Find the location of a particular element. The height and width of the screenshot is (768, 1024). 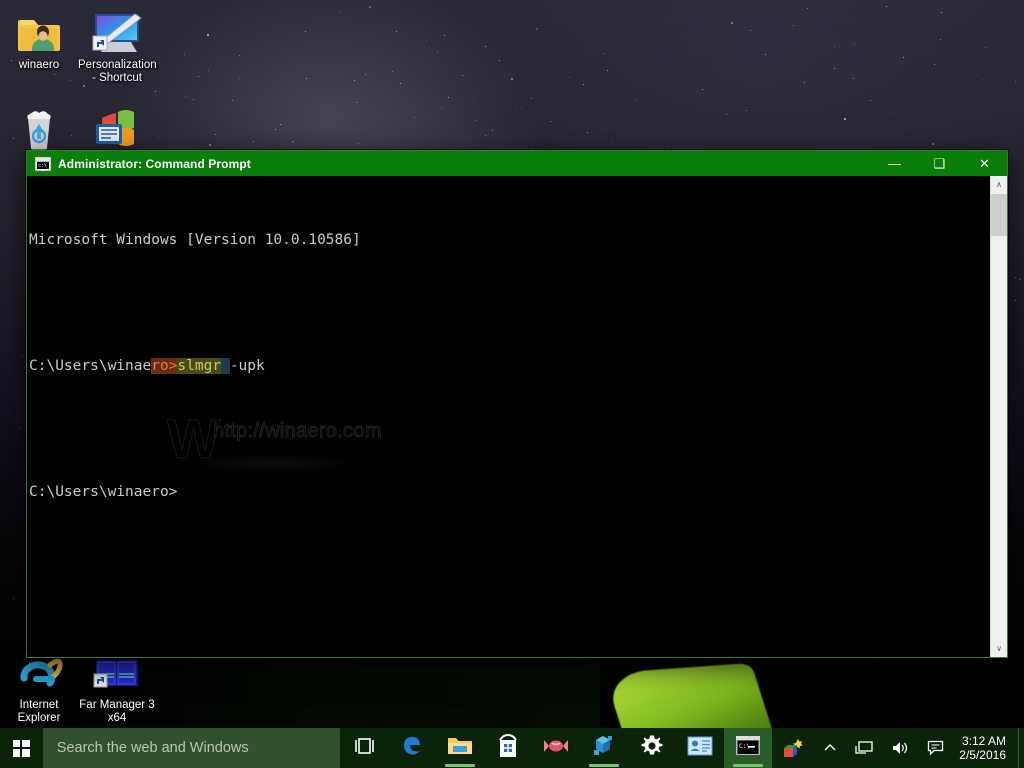

taskbar-button-task-view is located at coordinates (364, 748).